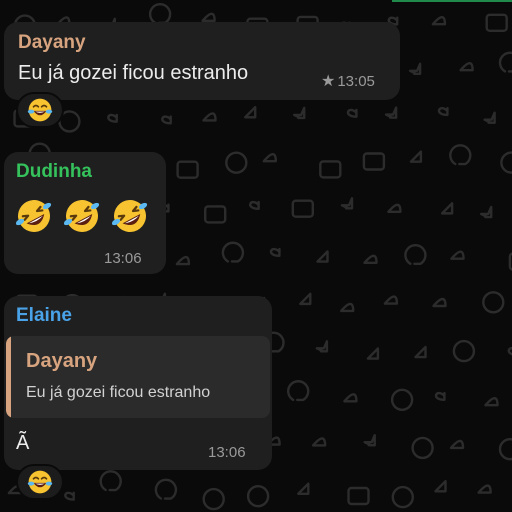 This screenshot has width=512, height=512. I want to click on message-bubble-dayany: Dayany Eu já gozei ficou estranho ★ 13:05, so click(202, 61).